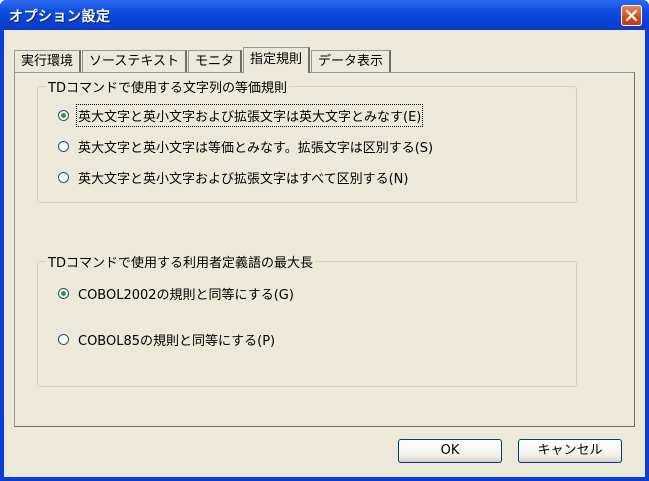 Image resolution: width=649 pixels, height=481 pixels. I want to click on radio-option-cobol85: COBOL85の規則と同等にする(P), so click(166, 339).